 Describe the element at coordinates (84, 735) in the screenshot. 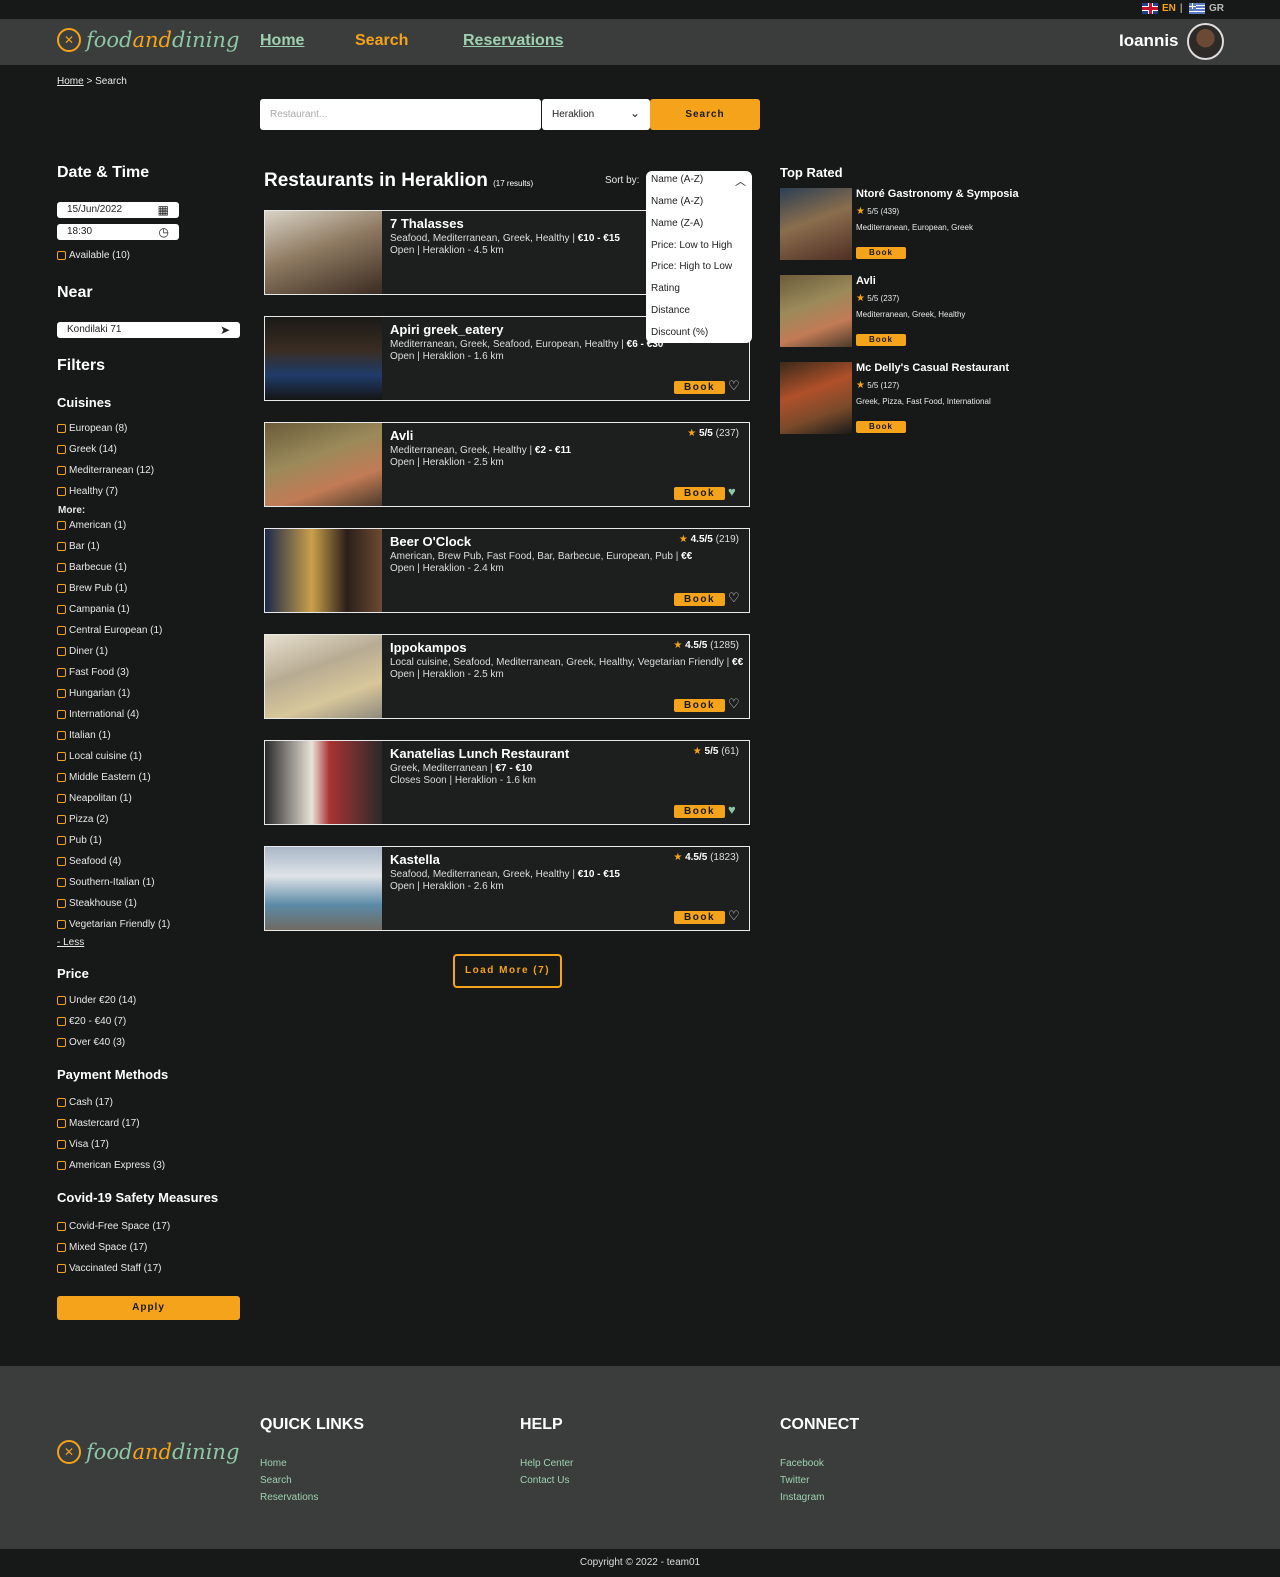

I see `cuisine-checkbox: Italian (1)` at that location.